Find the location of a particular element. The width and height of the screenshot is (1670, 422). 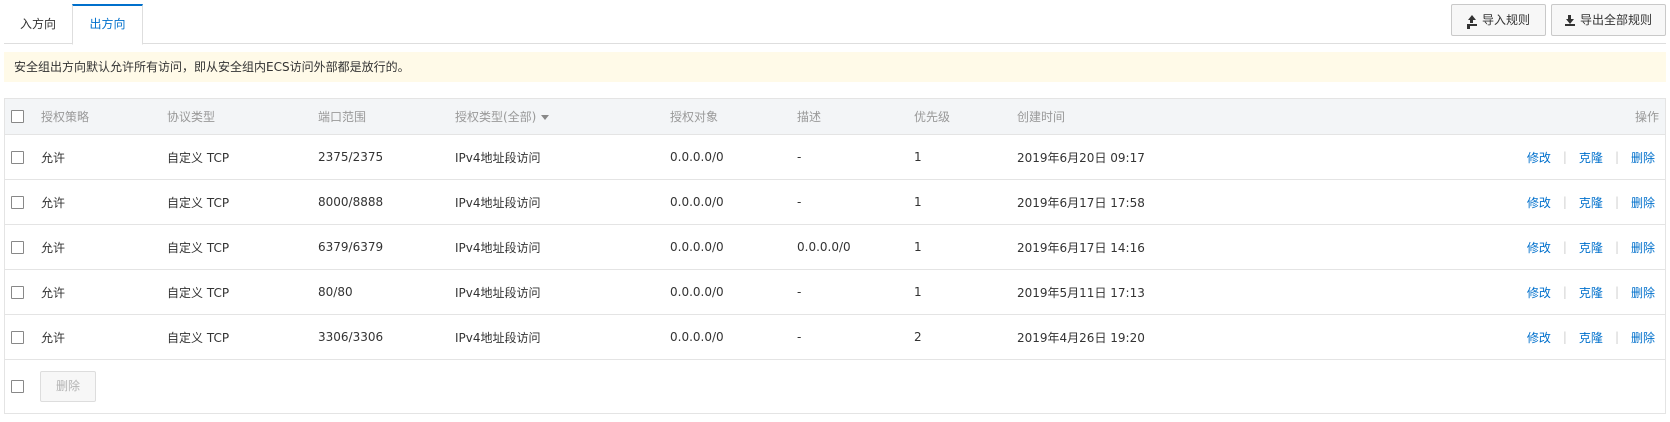

download-icon is located at coordinates (1569, 20).